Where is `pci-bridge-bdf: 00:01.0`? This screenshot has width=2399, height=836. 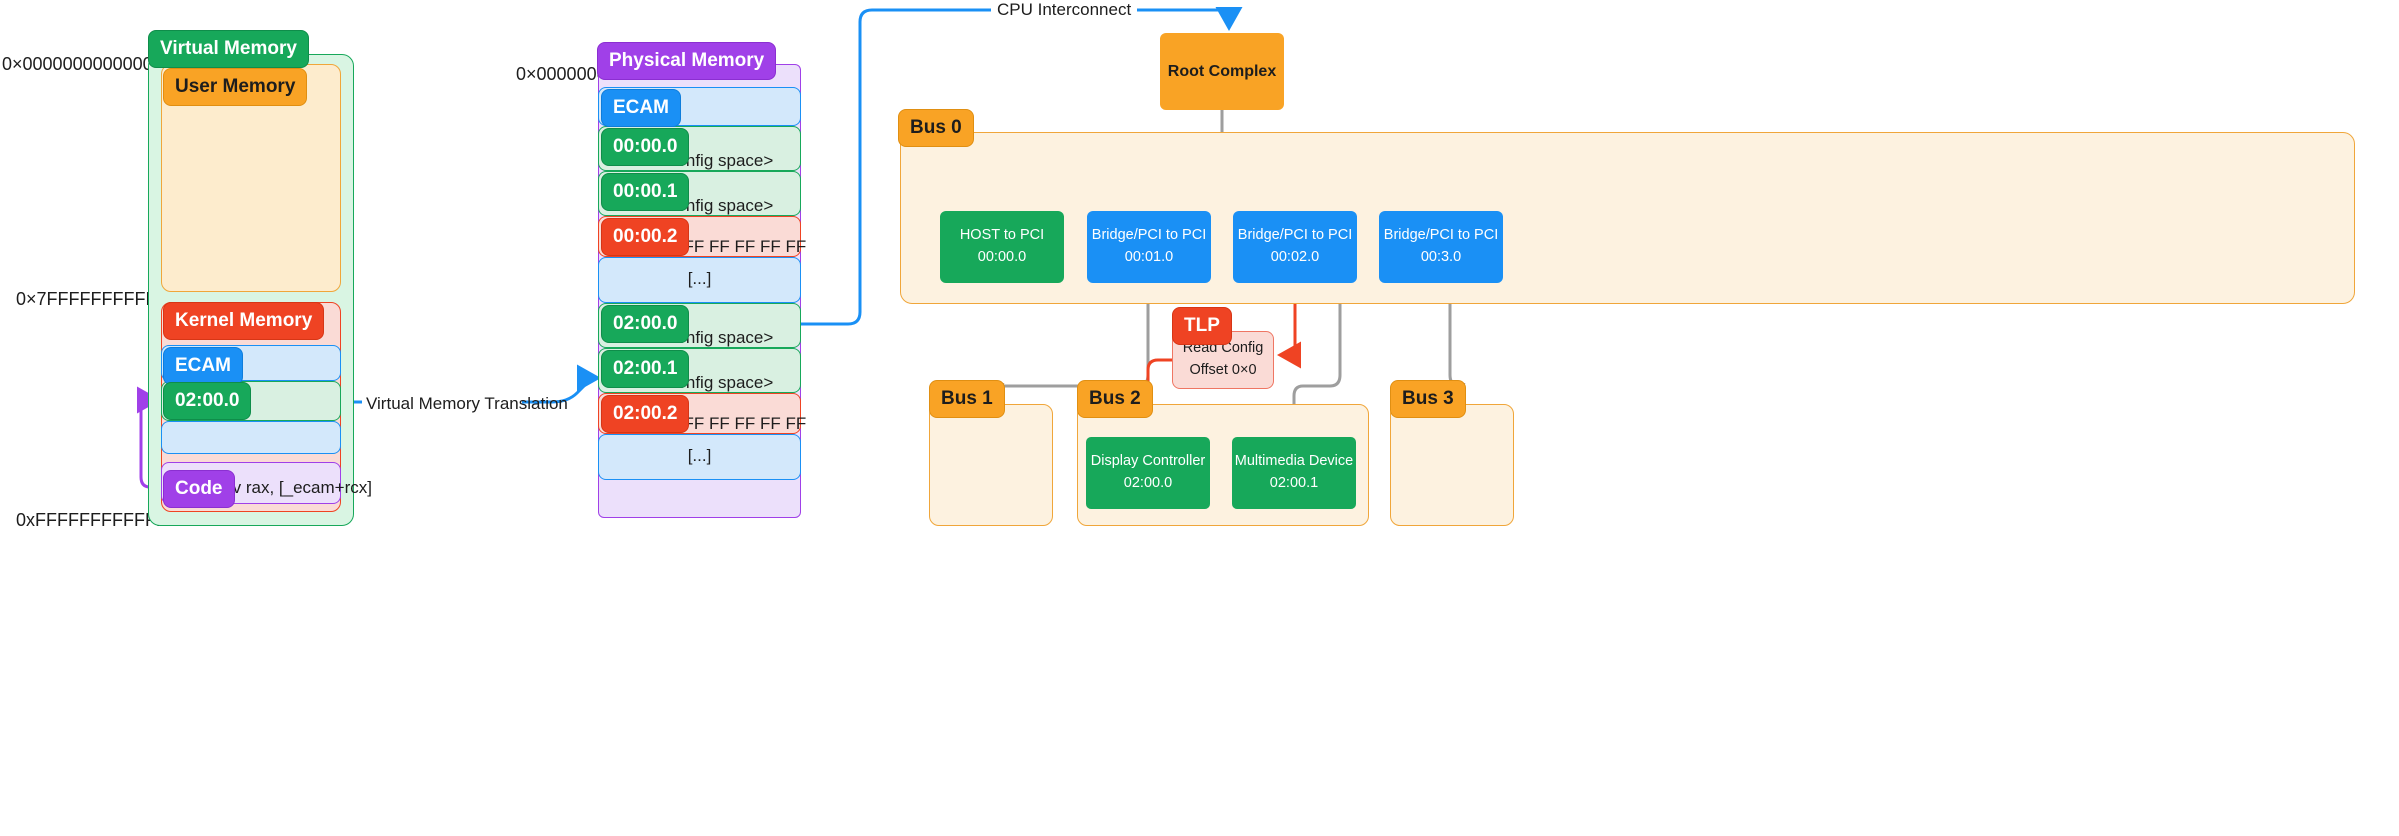
pci-bridge-bdf: 00:01.0 is located at coordinates (1149, 257).